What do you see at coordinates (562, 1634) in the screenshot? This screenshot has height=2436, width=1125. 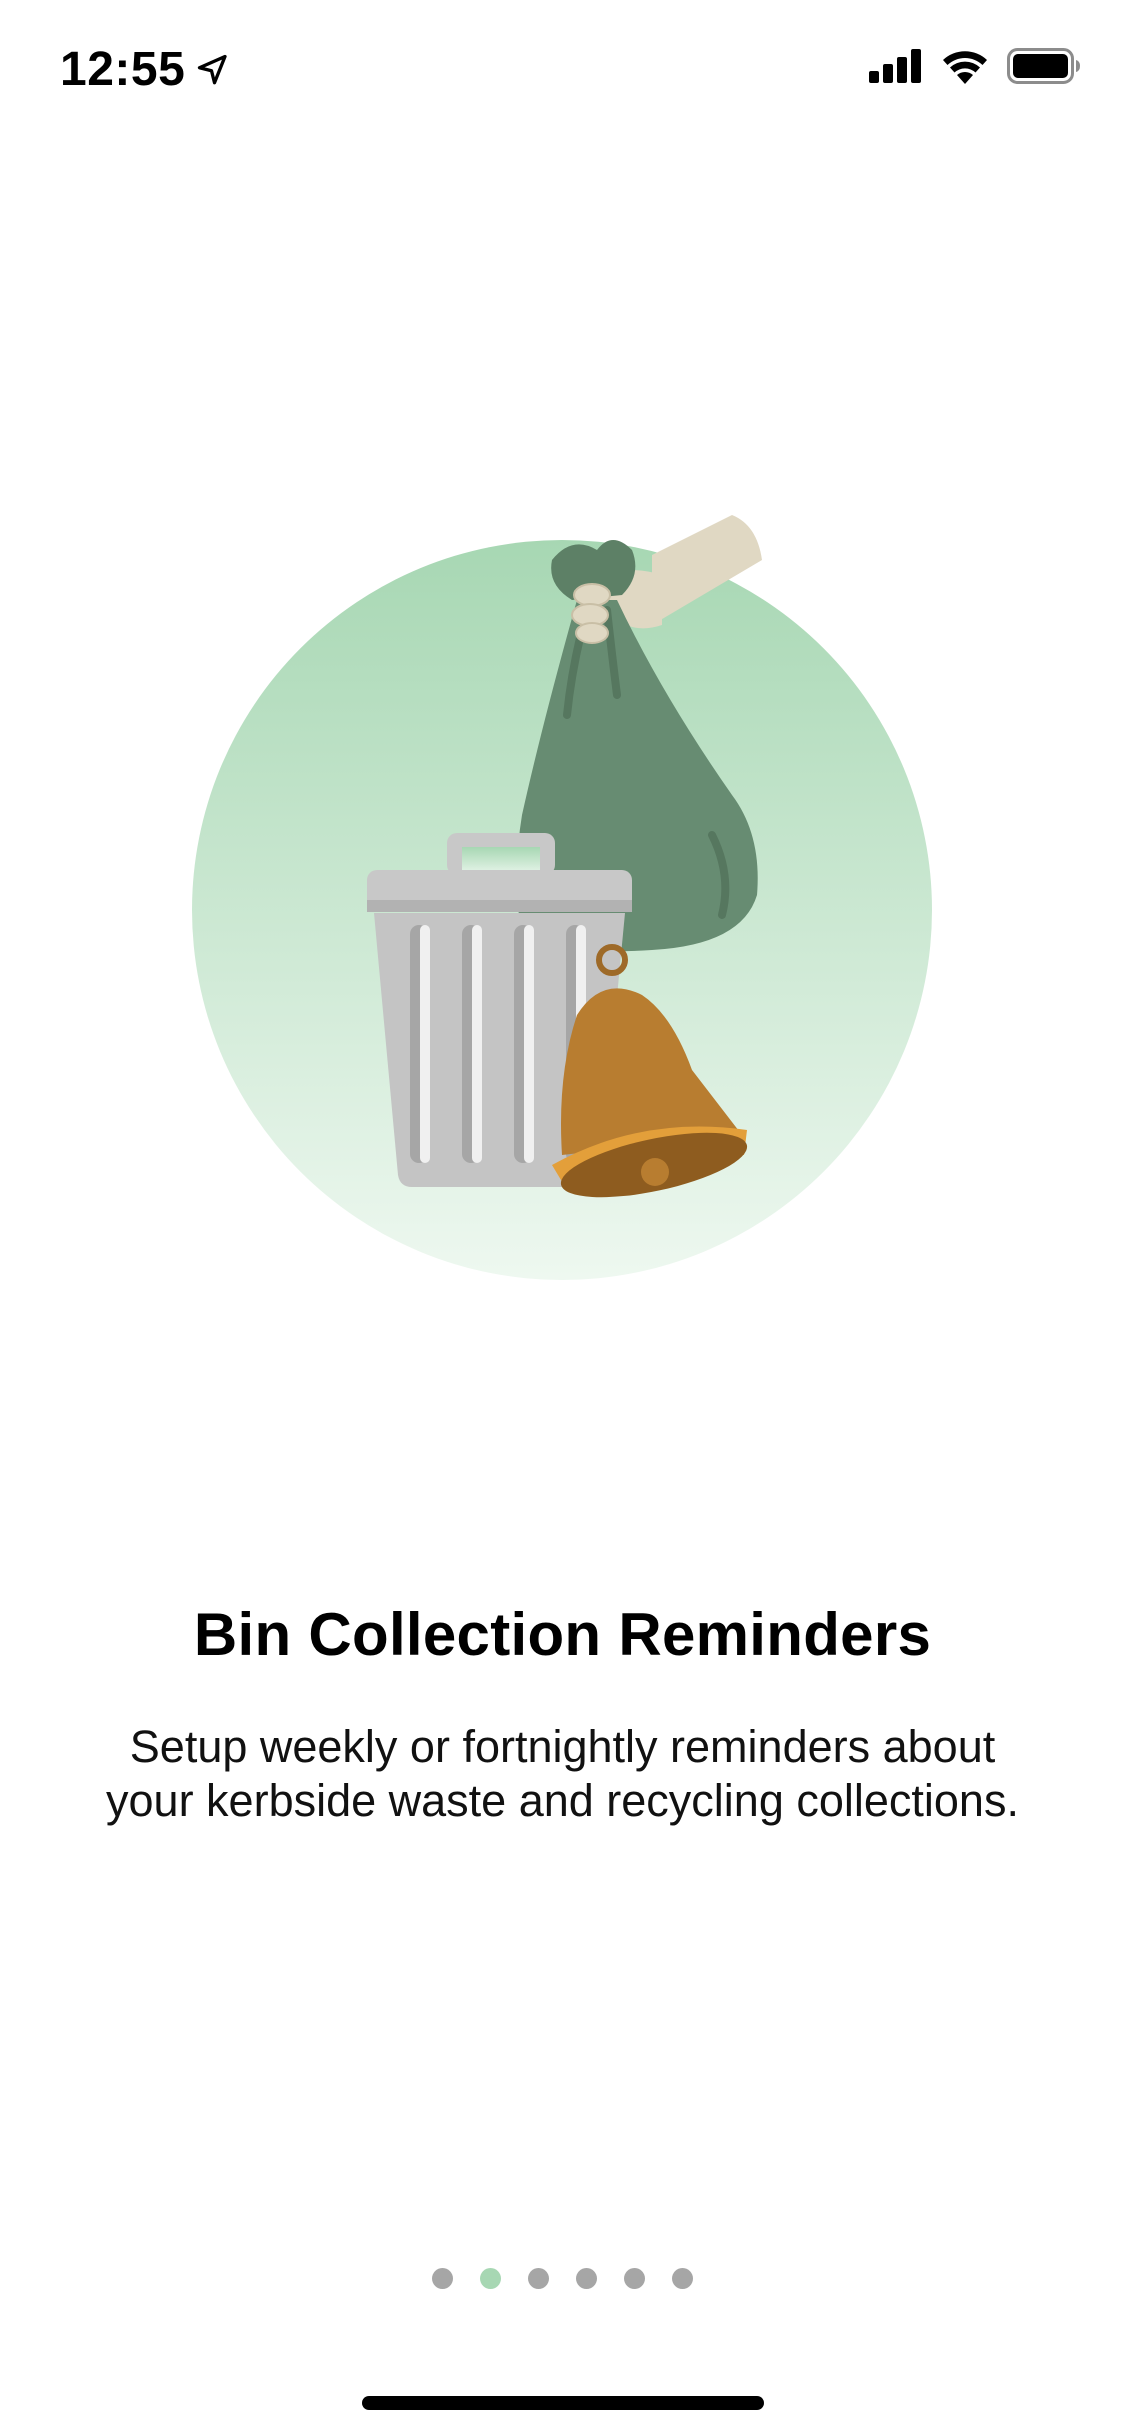 I see `onboarding-title: Bin Collection Reminders` at bounding box center [562, 1634].